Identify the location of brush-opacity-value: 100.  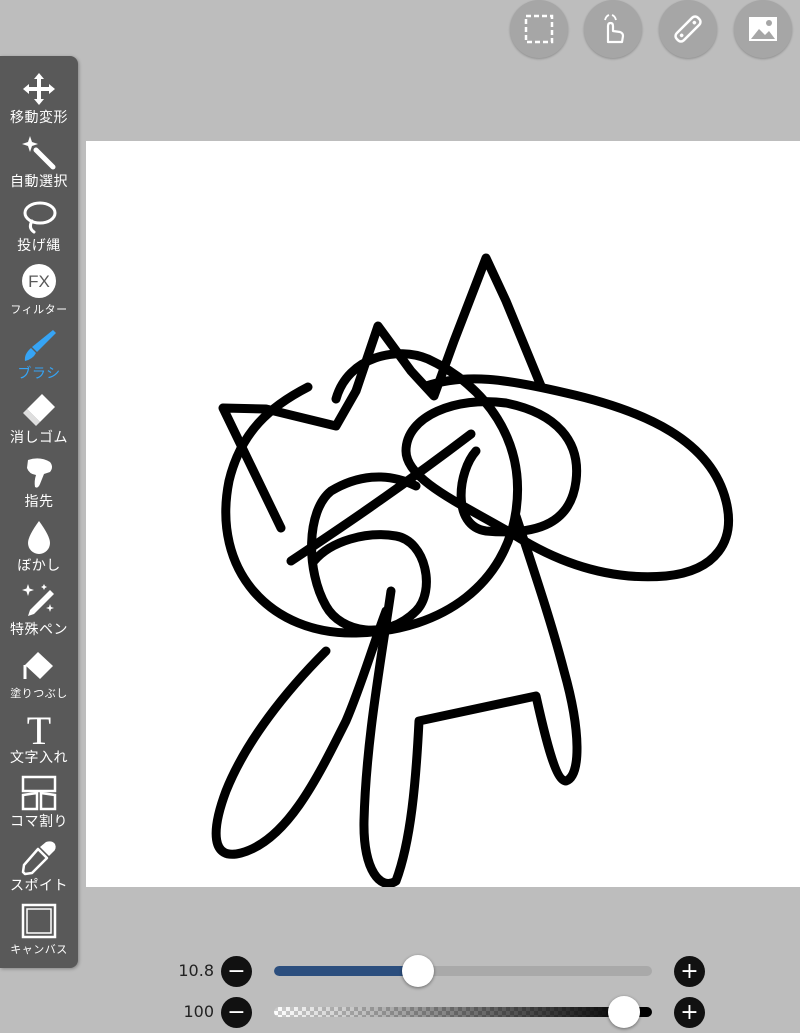
(198, 1011).